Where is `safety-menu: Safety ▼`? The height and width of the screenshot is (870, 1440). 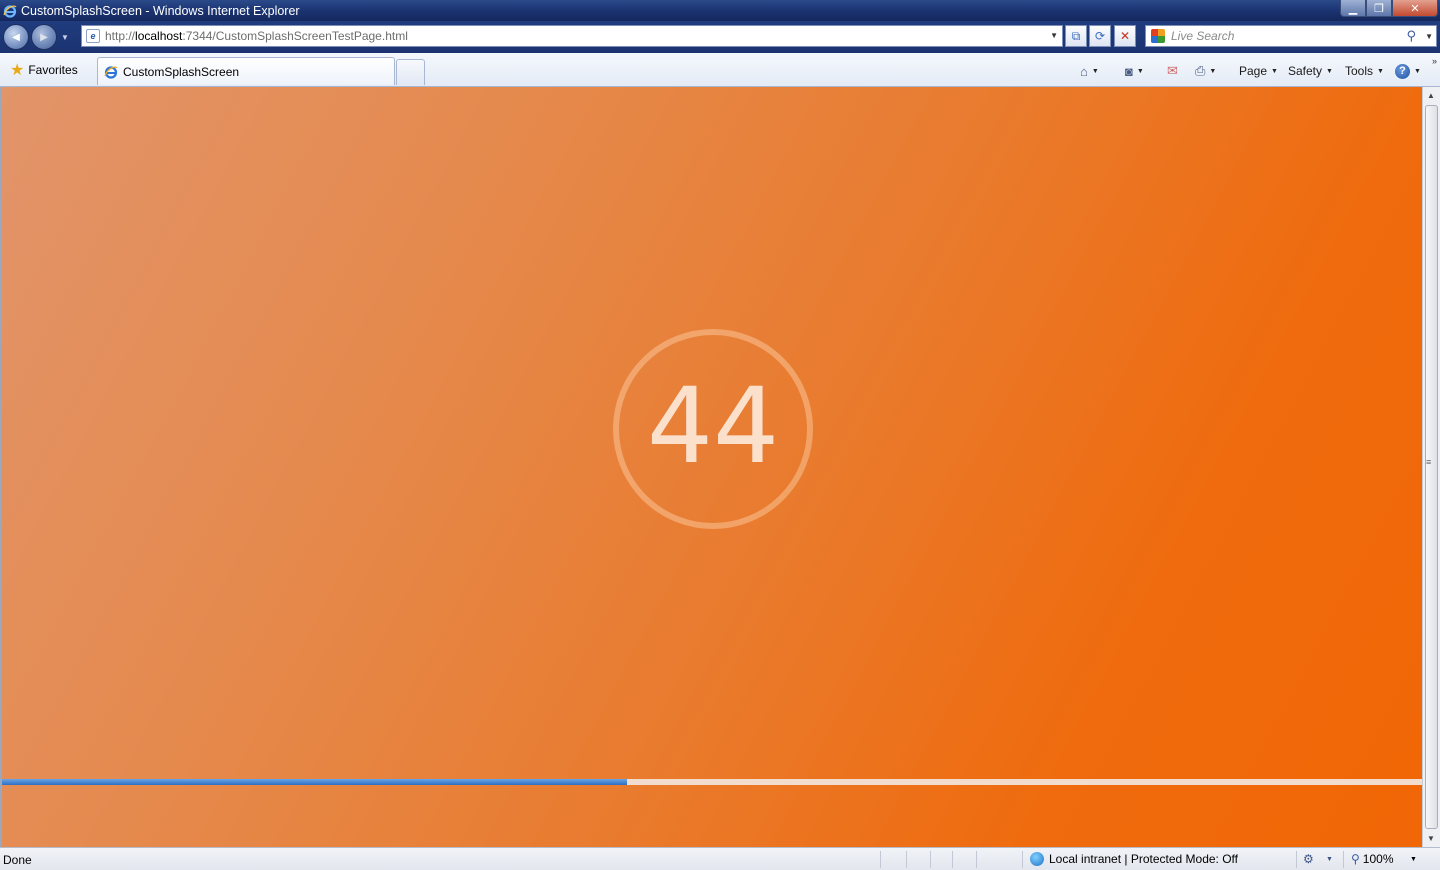 safety-menu: Safety ▼ is located at coordinates (1310, 71).